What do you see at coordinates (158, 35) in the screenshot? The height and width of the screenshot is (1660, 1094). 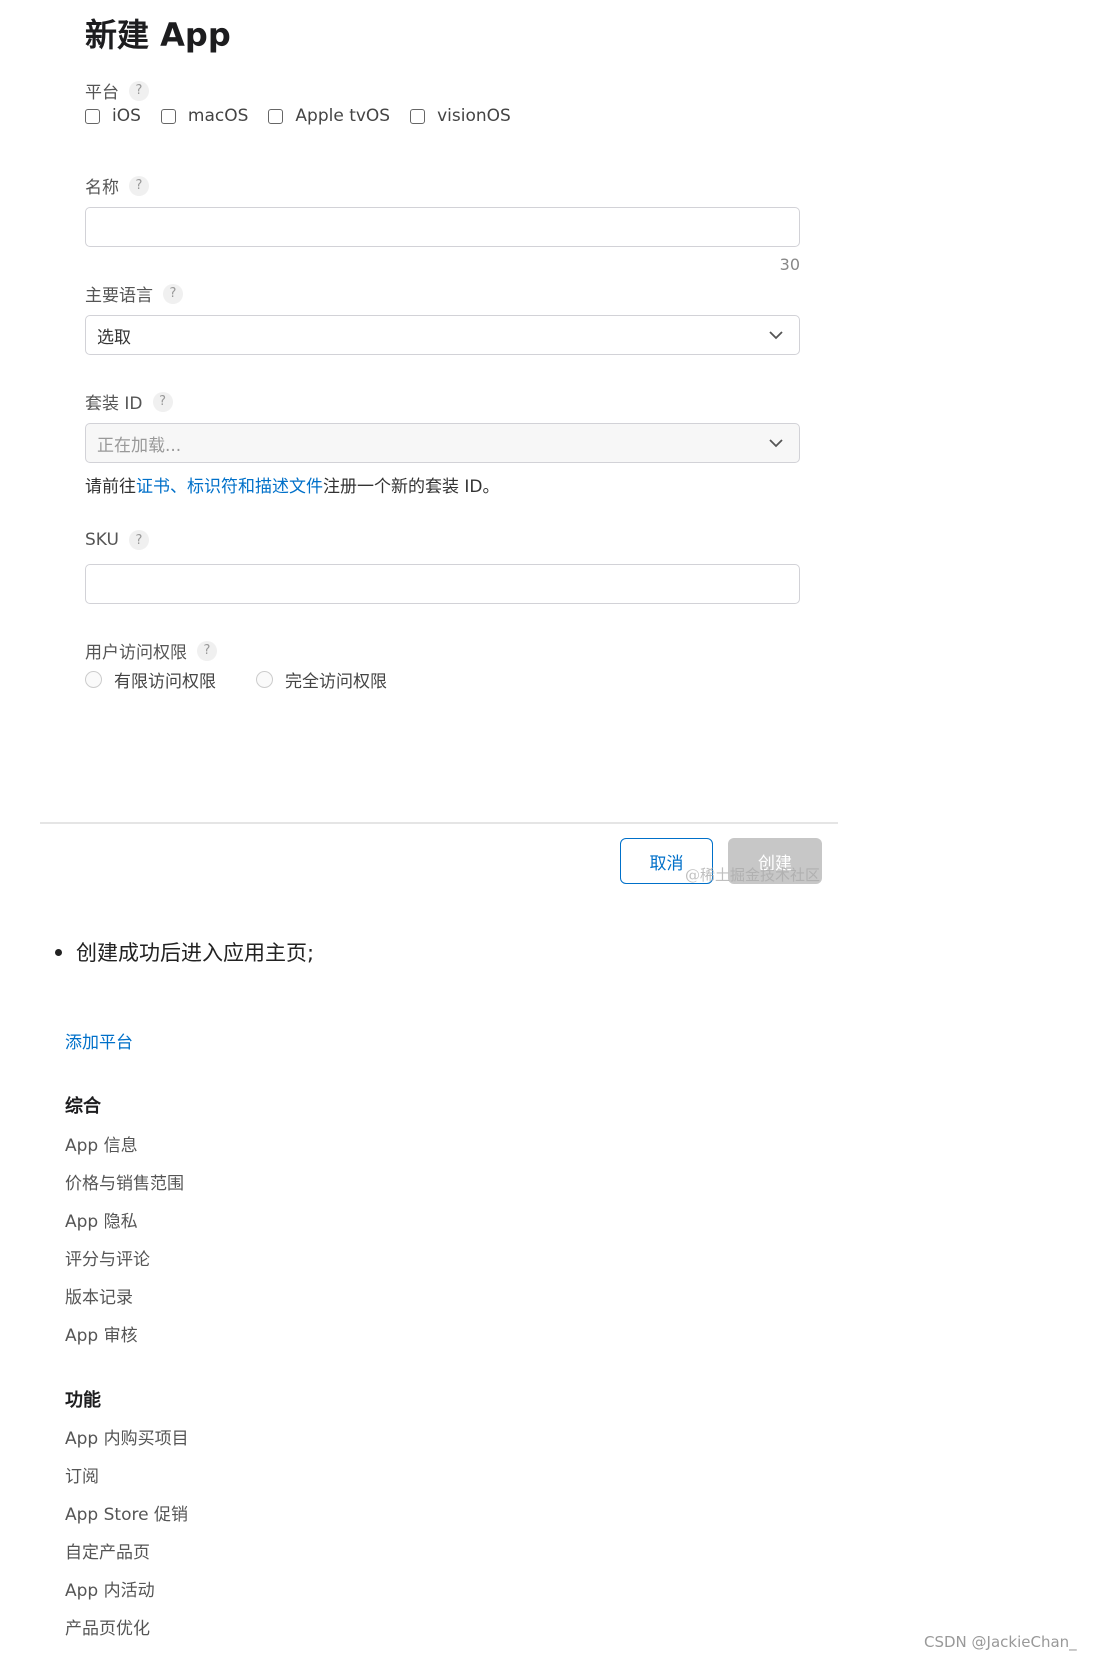 I see `page-title: 新建 App` at bounding box center [158, 35].